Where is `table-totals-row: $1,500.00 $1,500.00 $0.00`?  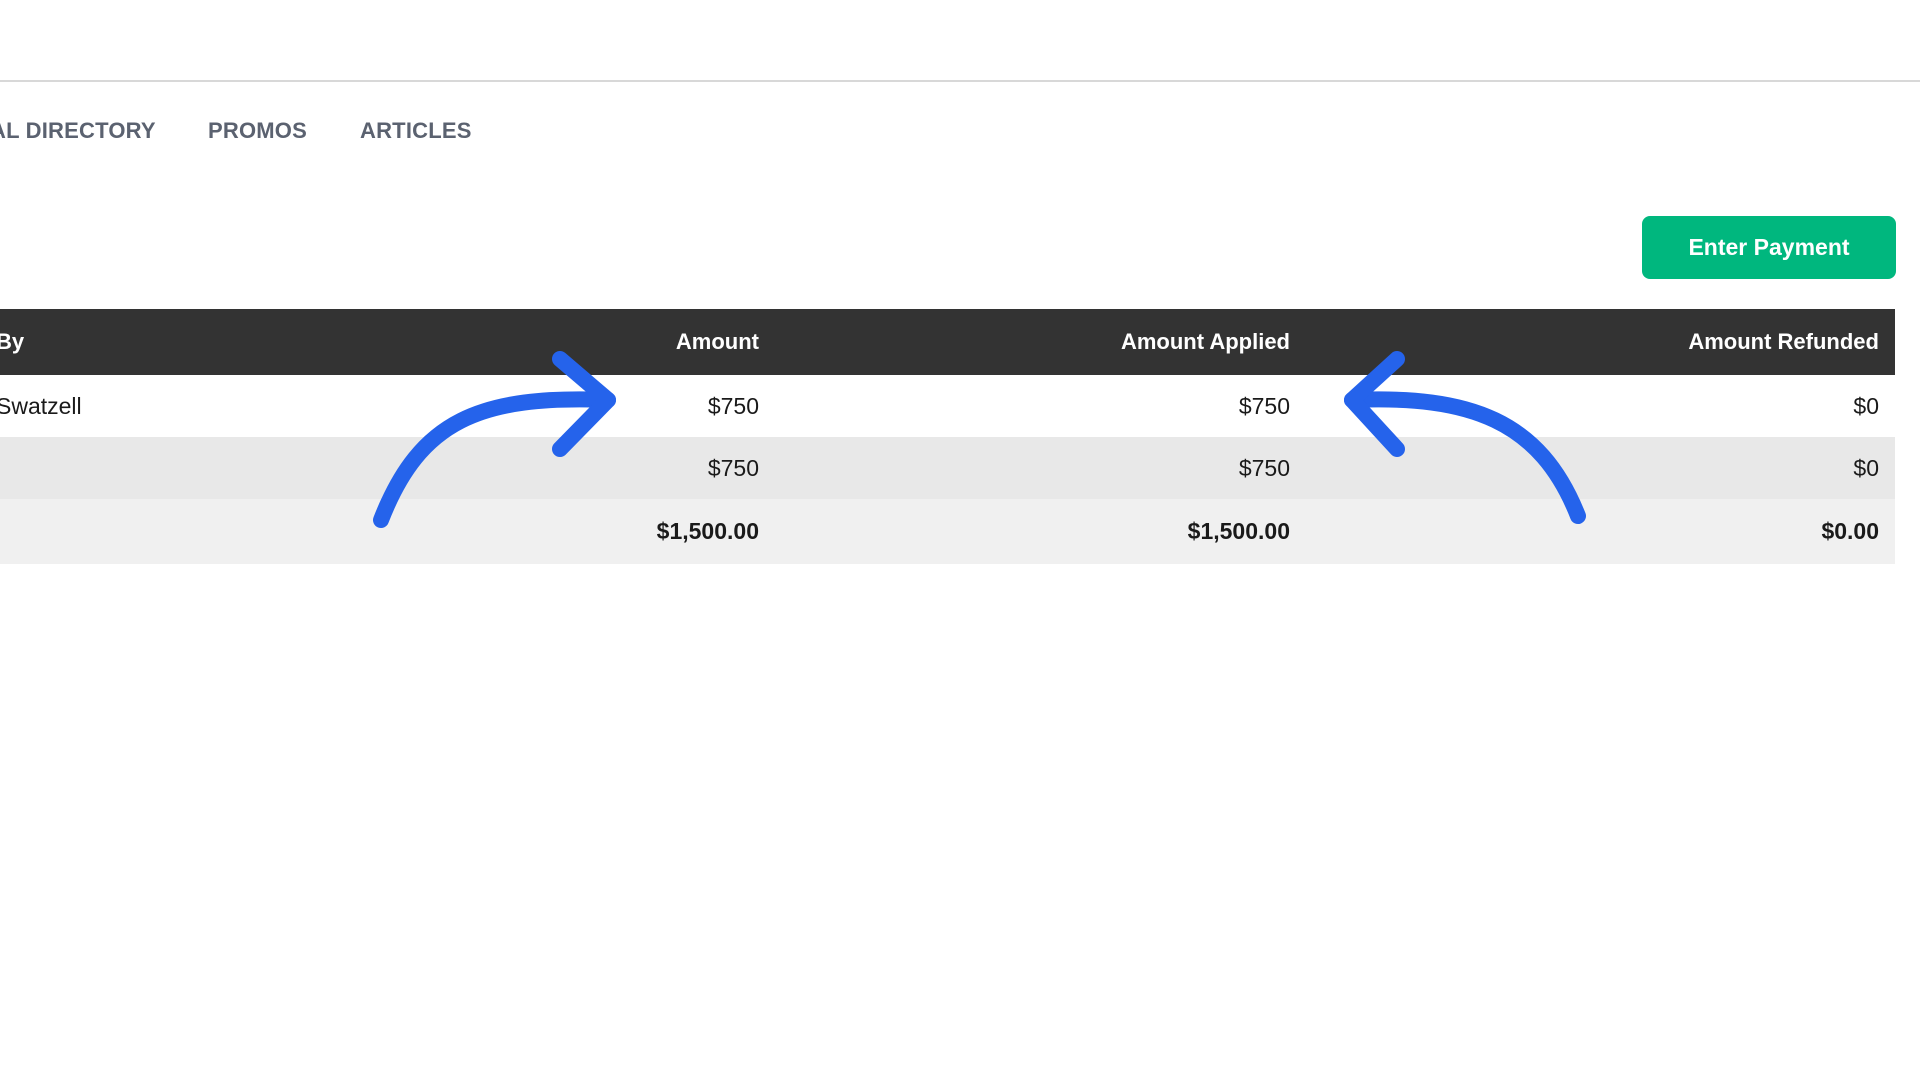
table-totals-row: $1,500.00 $1,500.00 $0.00 is located at coordinates (947, 531).